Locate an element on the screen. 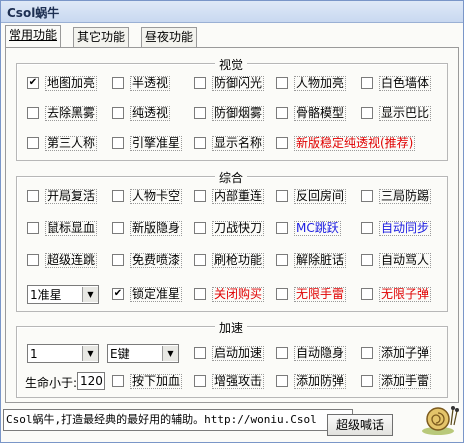  checkbox-general-items-8: MC跳跃 is located at coordinates (308, 228).